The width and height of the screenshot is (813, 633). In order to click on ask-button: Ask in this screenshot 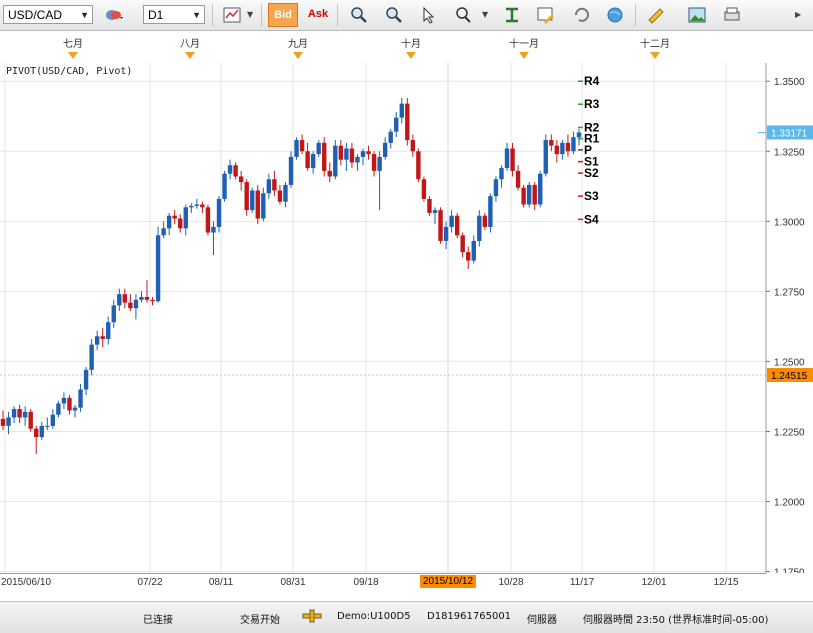, I will do `click(318, 15)`.